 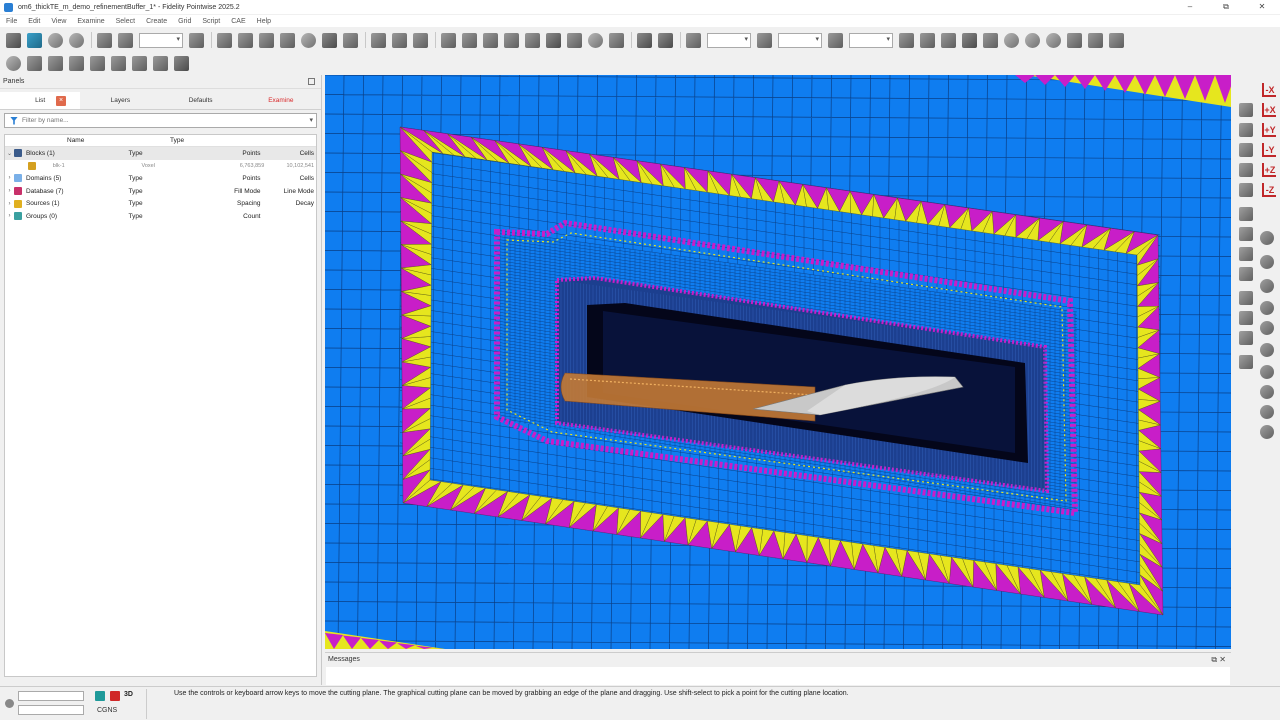 What do you see at coordinates (1269, 190) in the screenshot?
I see `view-axis-button: -Z` at bounding box center [1269, 190].